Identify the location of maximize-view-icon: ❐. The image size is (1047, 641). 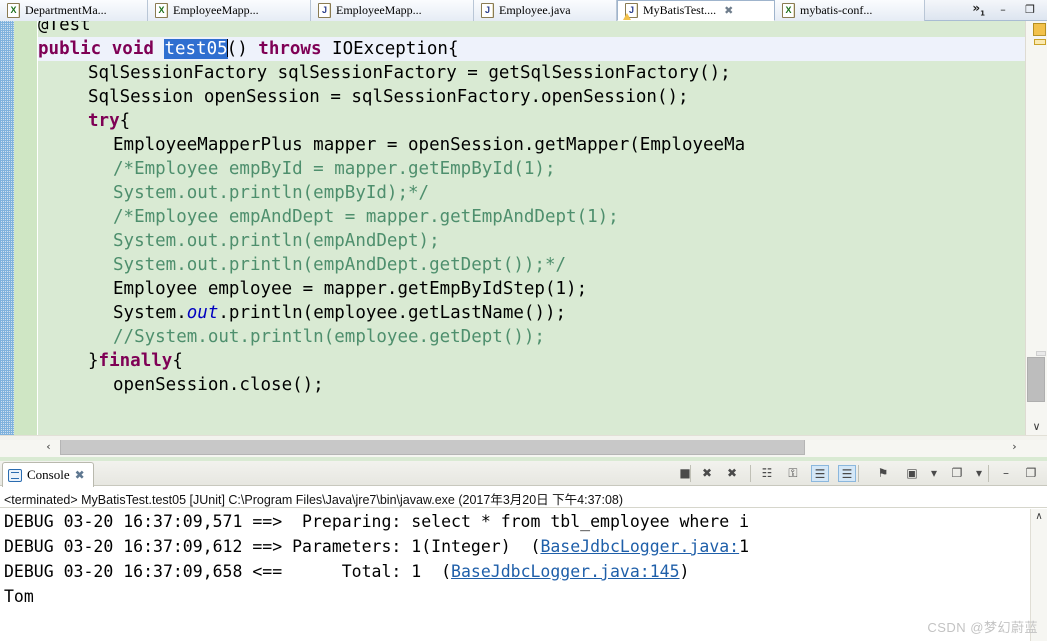
(1031, 473).